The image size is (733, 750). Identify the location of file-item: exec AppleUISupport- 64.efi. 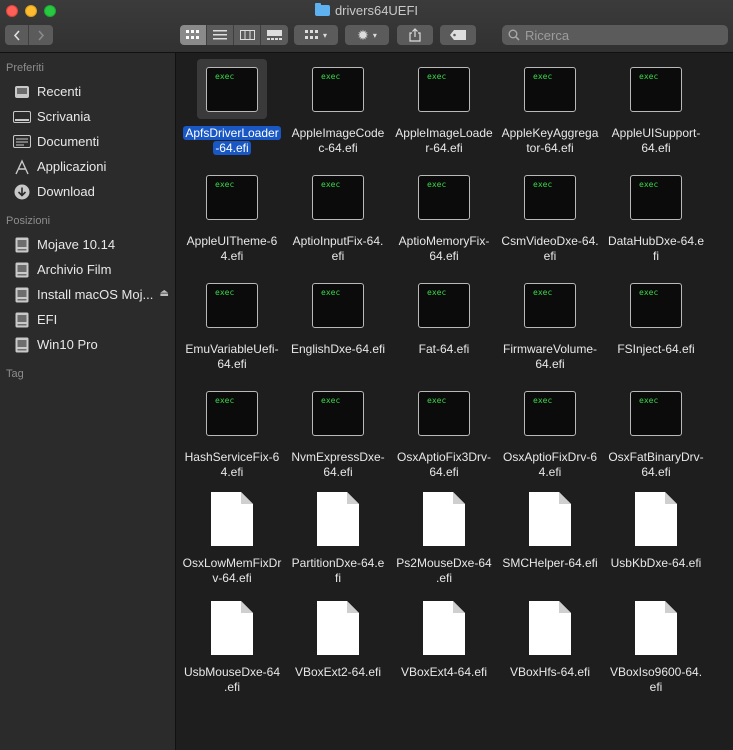
(656, 107).